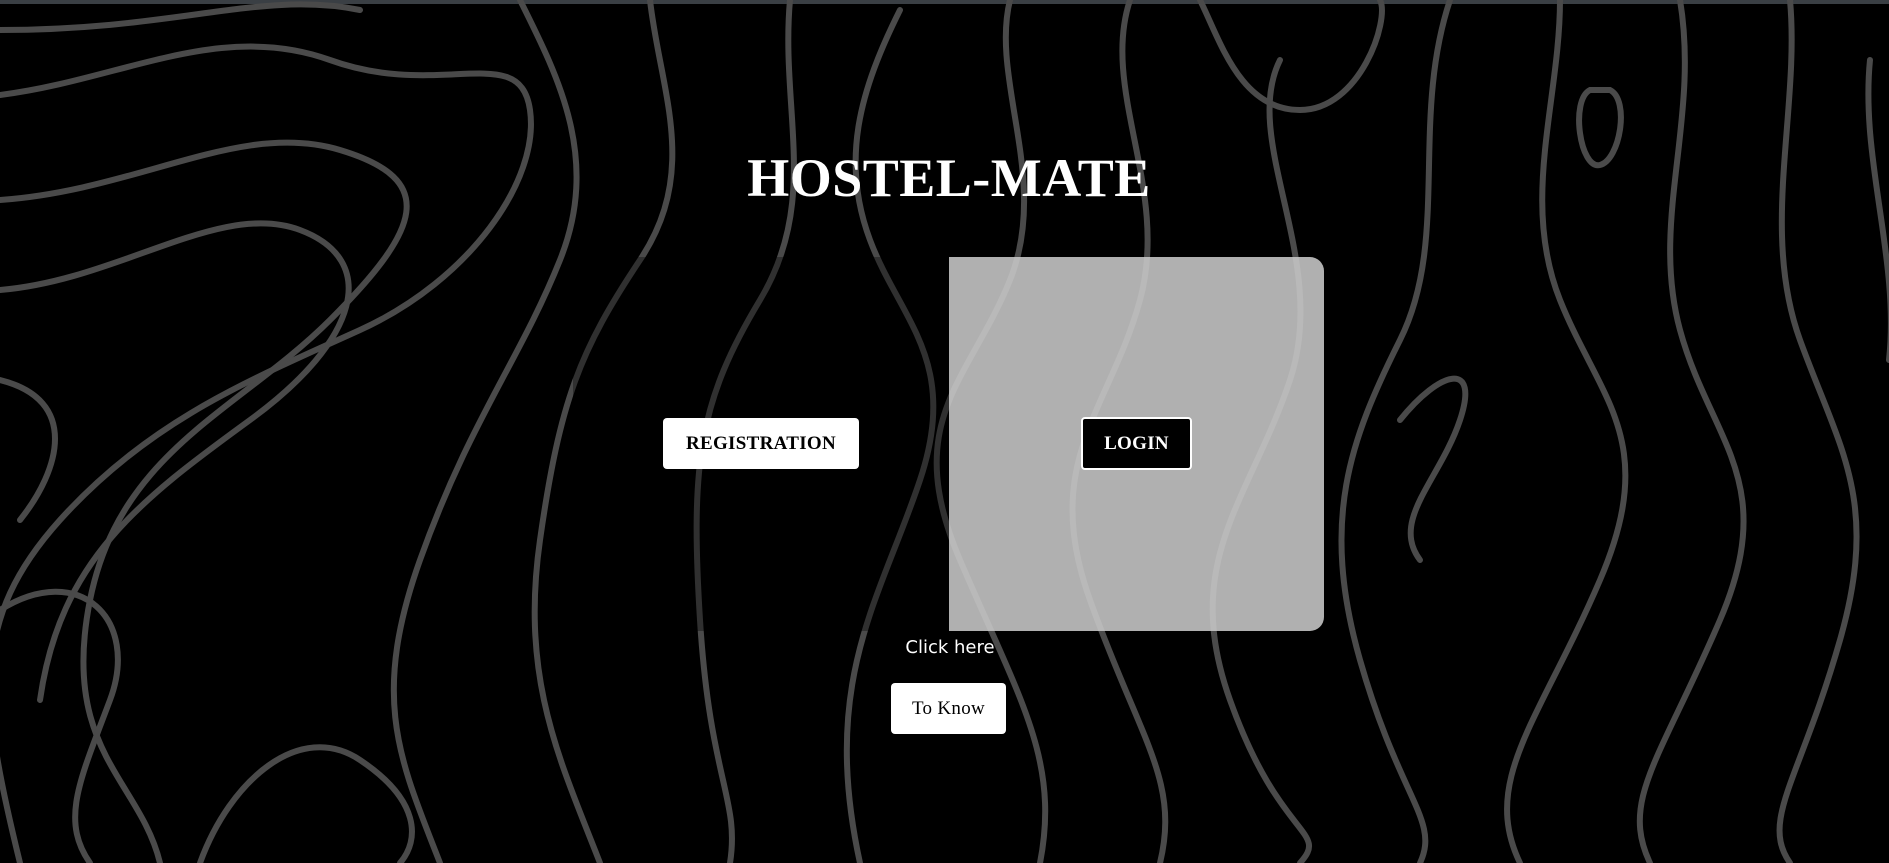 Image resolution: width=1889 pixels, height=863 pixels. Describe the element at coordinates (1136, 443) in the screenshot. I see `login-button: LOGIN` at that location.